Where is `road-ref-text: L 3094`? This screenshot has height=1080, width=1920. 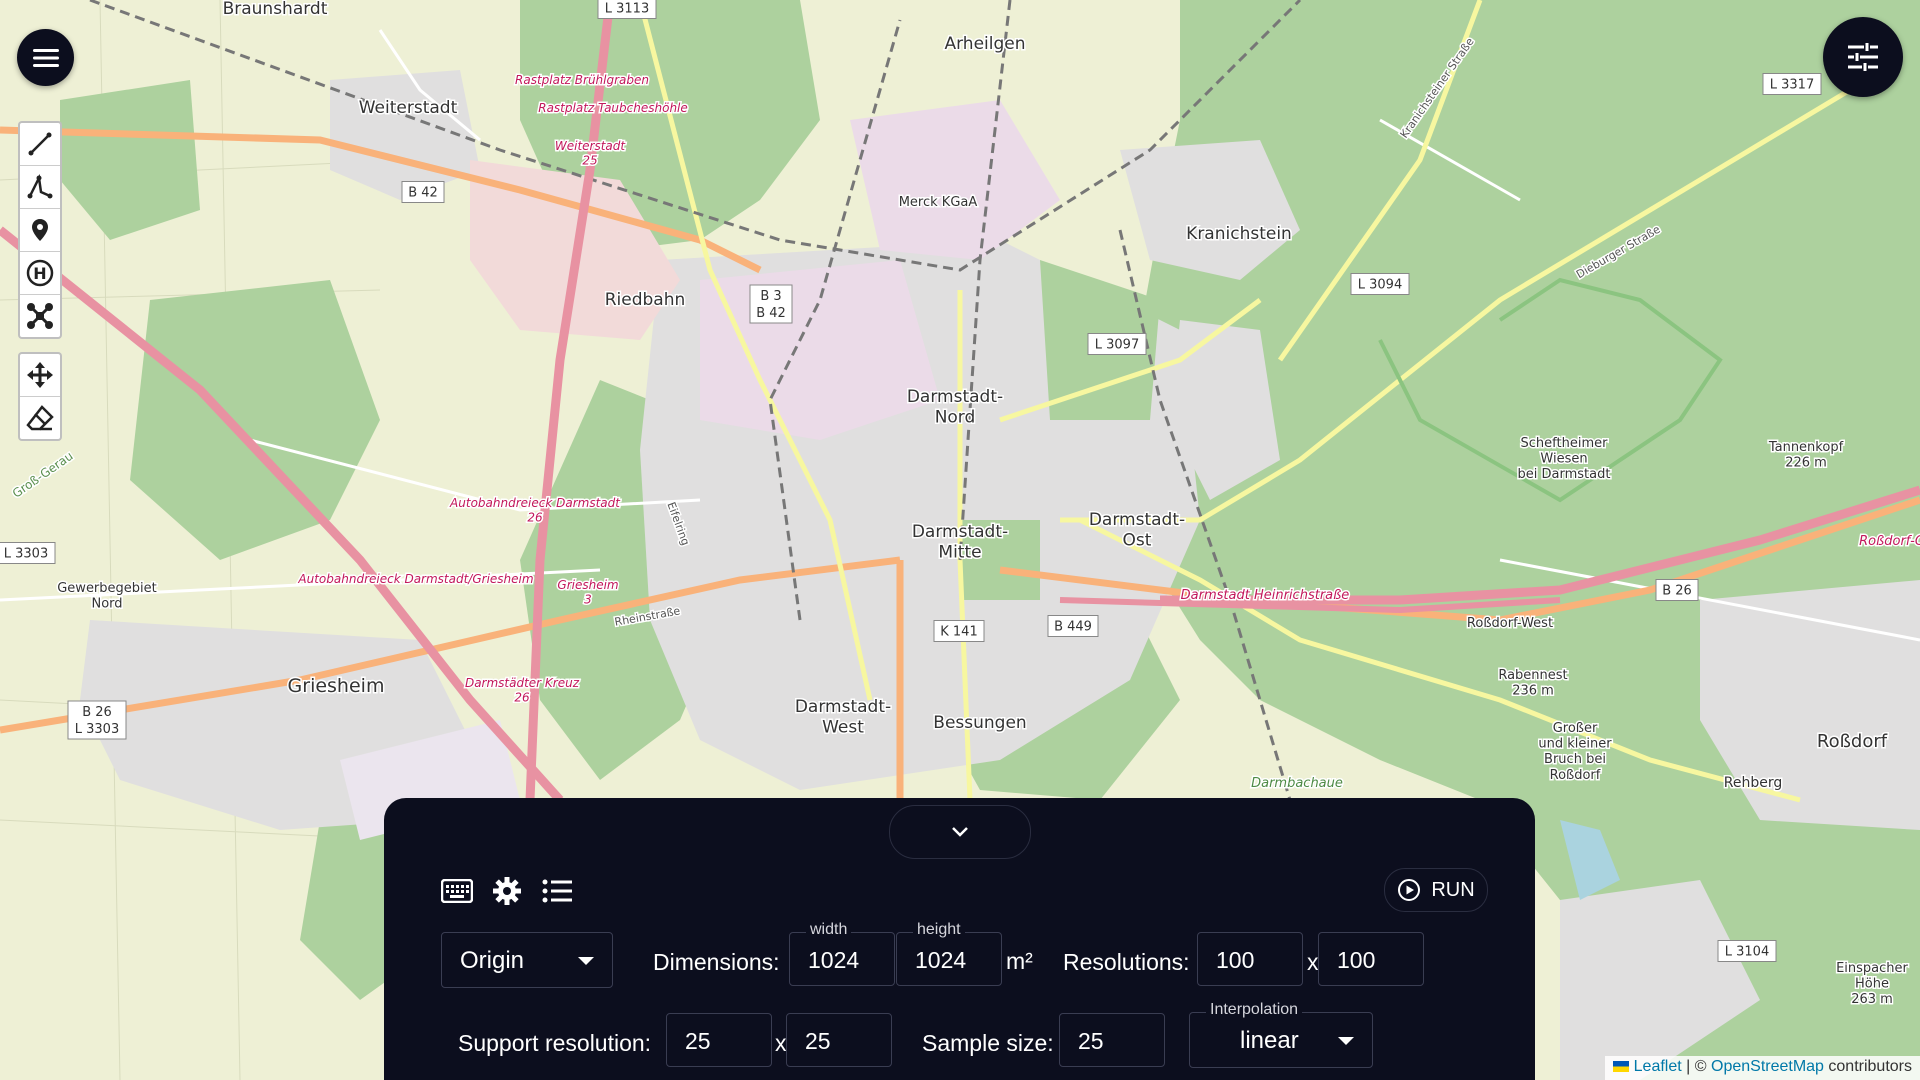 road-ref-text: L 3094 is located at coordinates (1380, 285).